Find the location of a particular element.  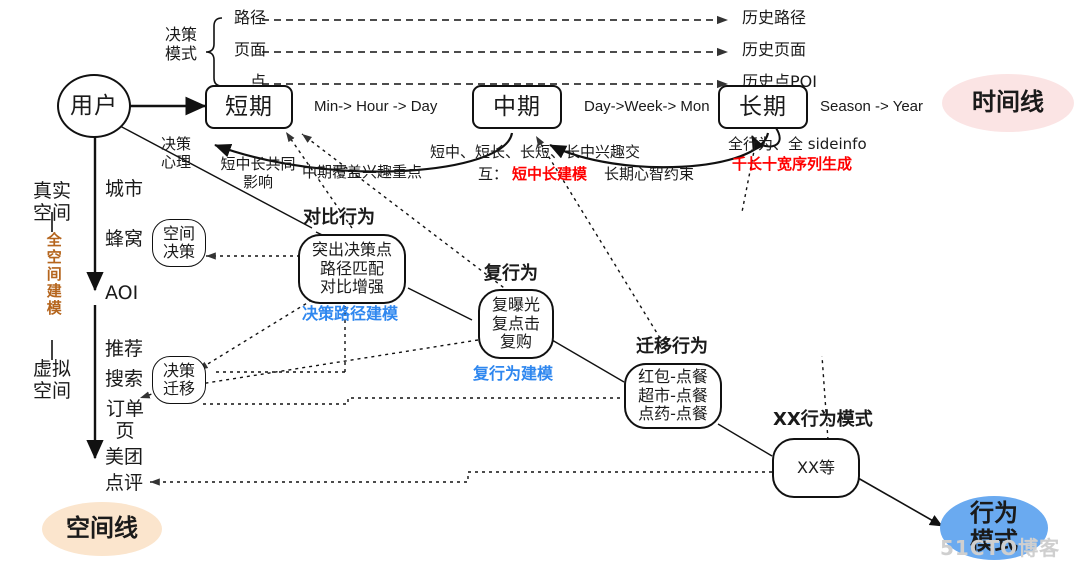

edge-diagonal-c is located at coordinates (440, 304).